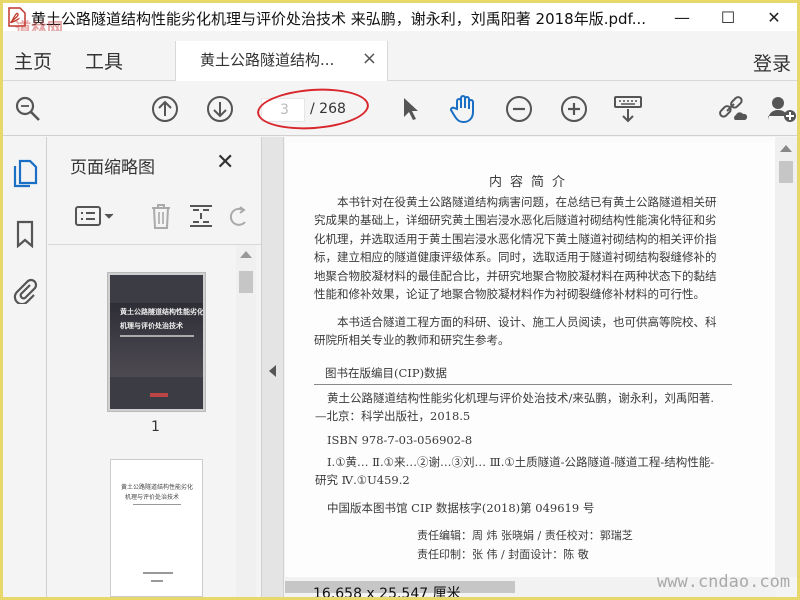 Image resolution: width=800 pixels, height=600 pixels. What do you see at coordinates (525, 535) in the screenshot?
I see `credits-editors: 责任编辑：周 炜 张晓娟 / 责任校对：郭瑞芝` at bounding box center [525, 535].